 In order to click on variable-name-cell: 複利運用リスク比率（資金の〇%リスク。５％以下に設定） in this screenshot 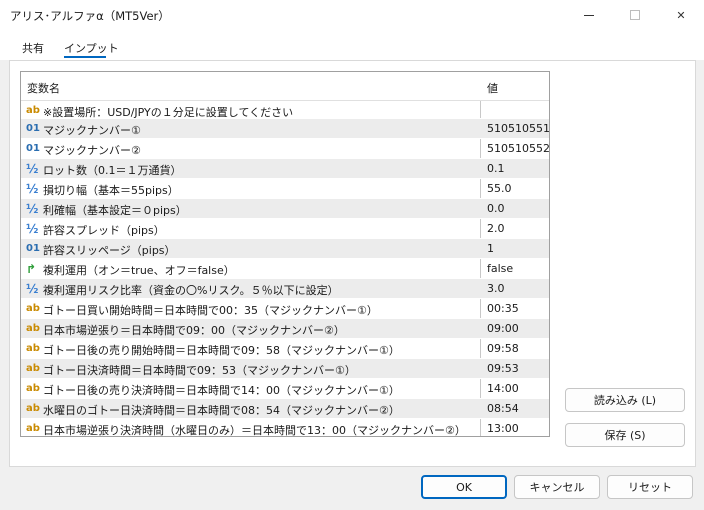, I will do `click(191, 290)`.